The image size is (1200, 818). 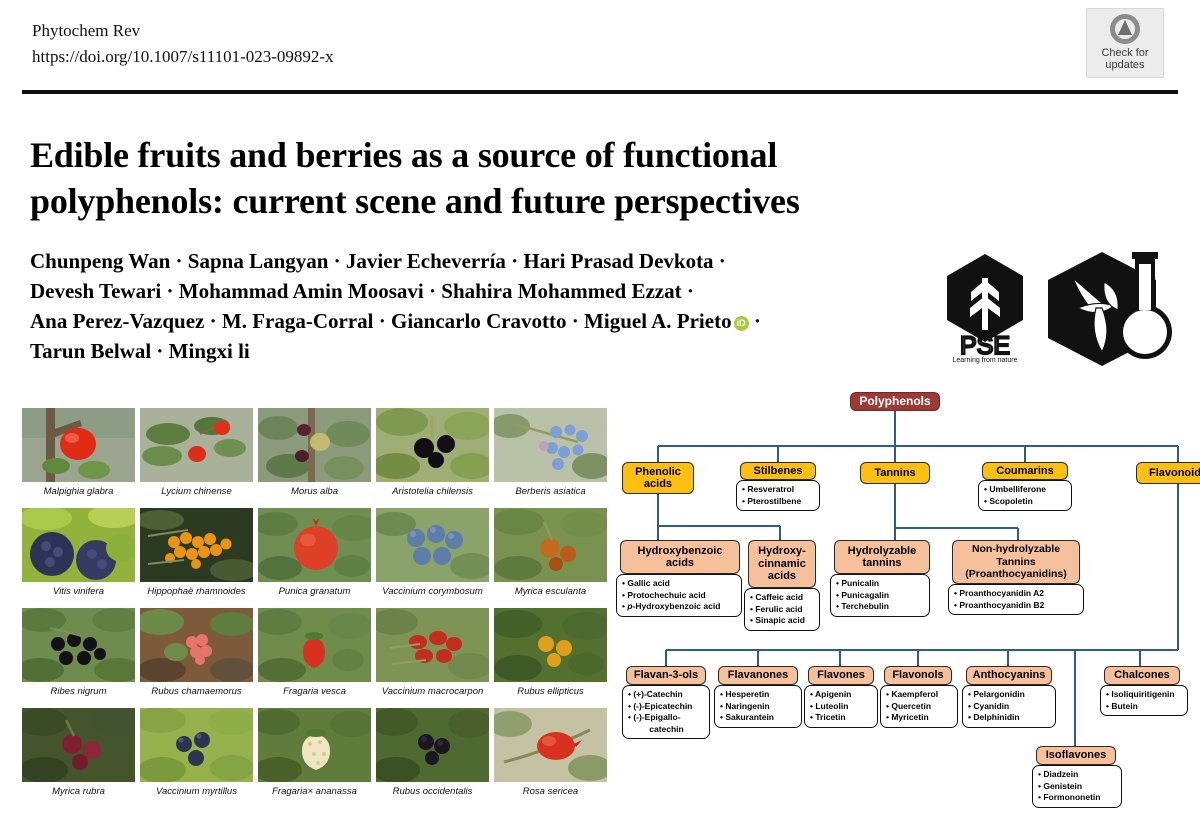 I want to click on list-item: • Diadzein, so click(x=1058, y=774).